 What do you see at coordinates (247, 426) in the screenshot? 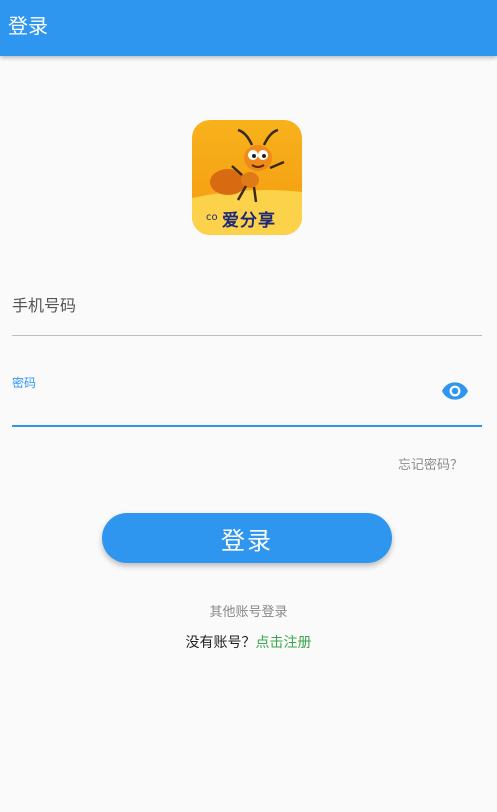
I see `password-underline` at bounding box center [247, 426].